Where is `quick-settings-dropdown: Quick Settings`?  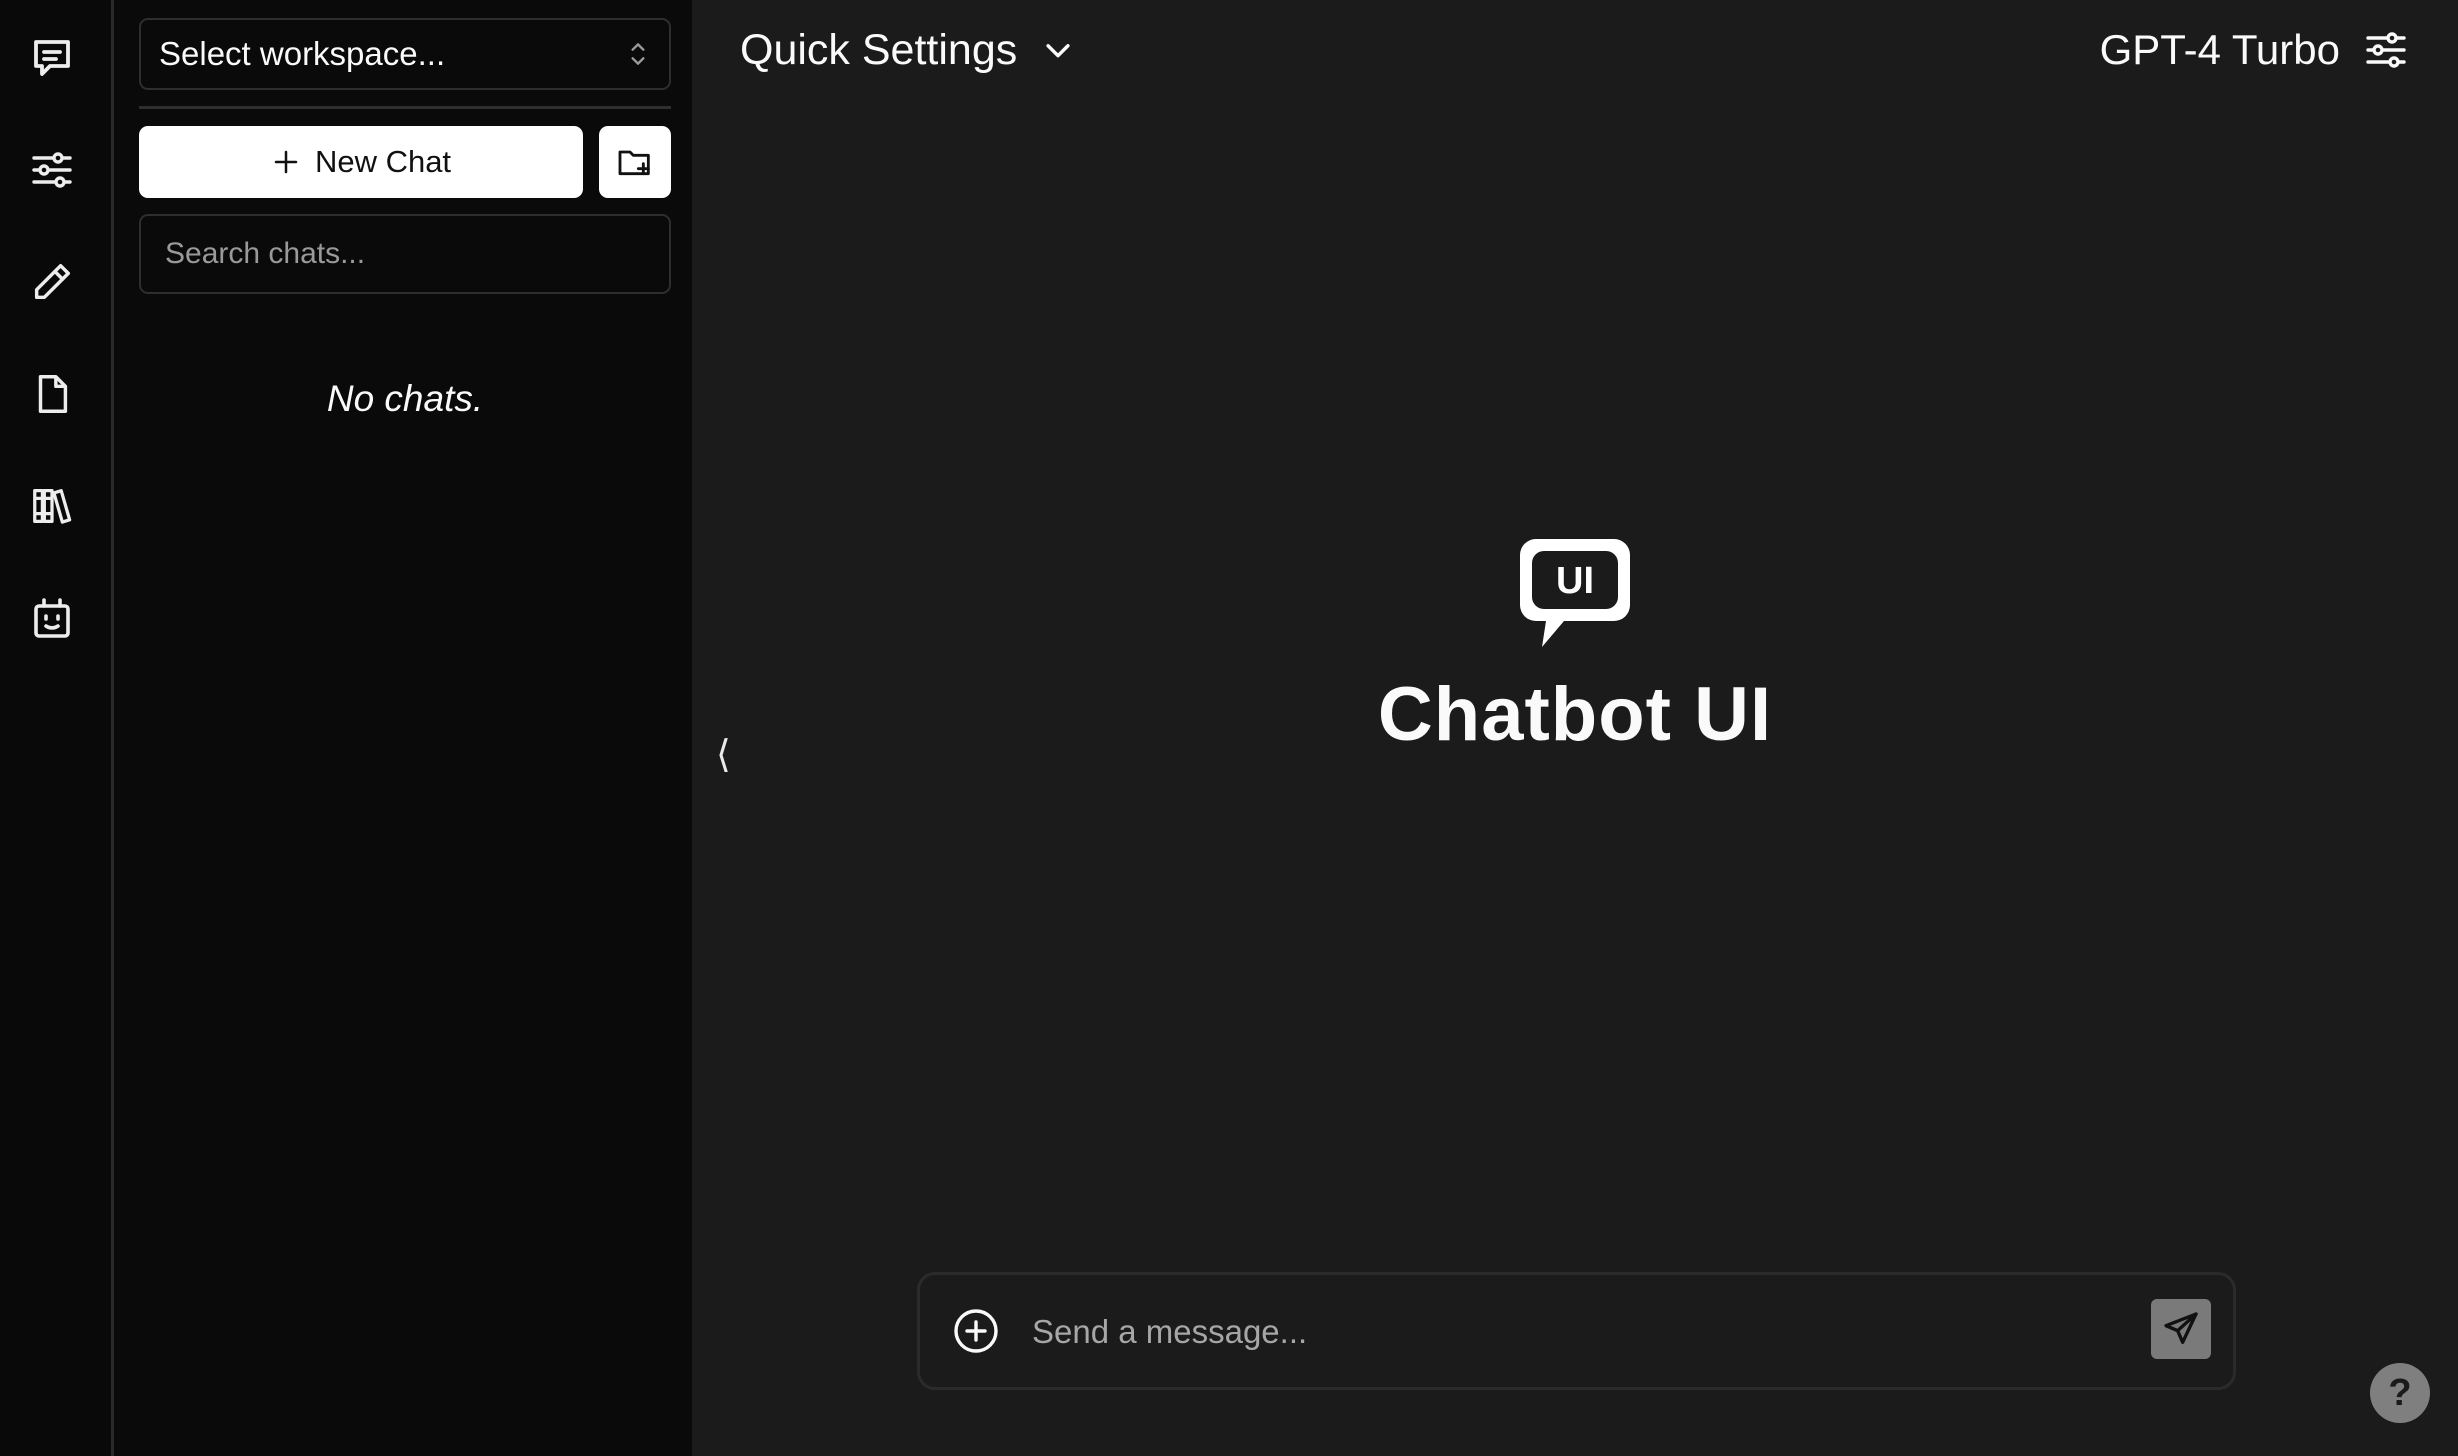
quick-settings-dropdown: Quick Settings is located at coordinates (907, 50).